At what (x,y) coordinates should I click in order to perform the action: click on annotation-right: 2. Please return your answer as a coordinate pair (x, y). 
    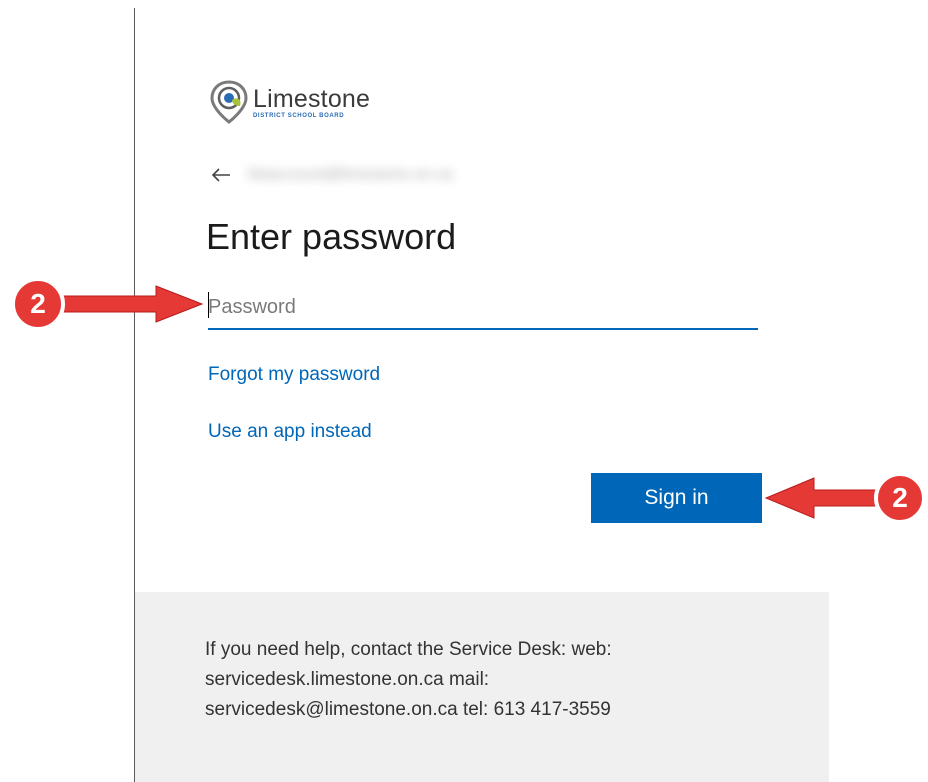
    Looking at the image, I should click on (846, 498).